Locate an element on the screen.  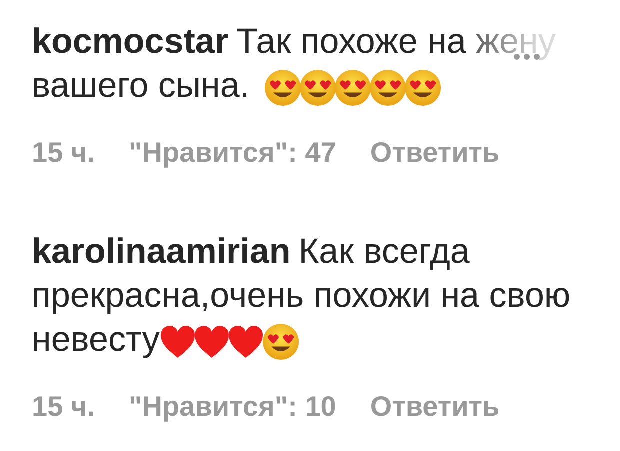
likes-count: "Нравится": 10 is located at coordinates (232, 407).